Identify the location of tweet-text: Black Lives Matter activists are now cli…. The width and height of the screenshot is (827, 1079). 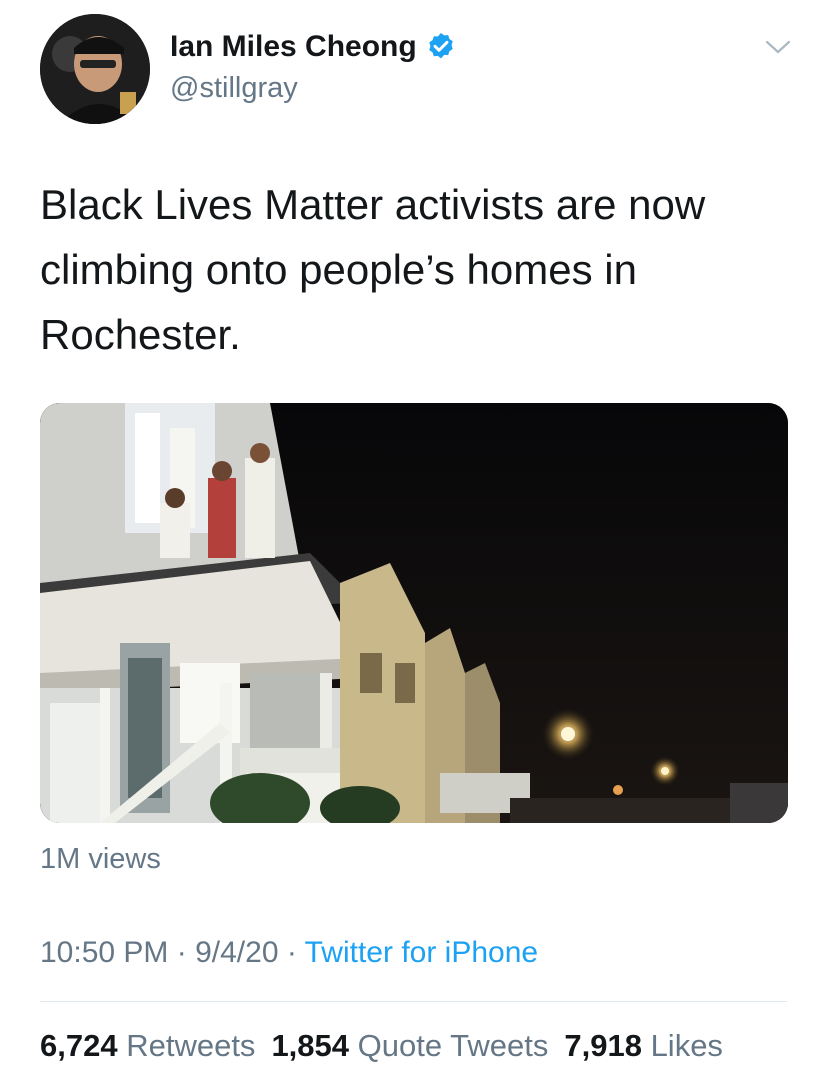
(373, 269).